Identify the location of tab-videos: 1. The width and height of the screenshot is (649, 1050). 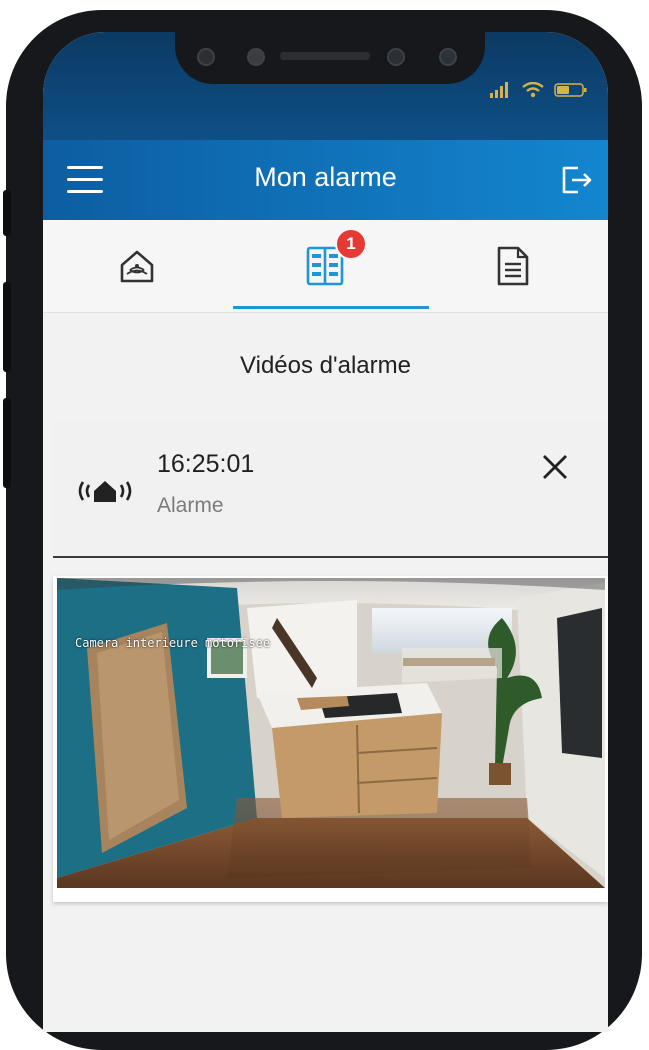
(325, 266).